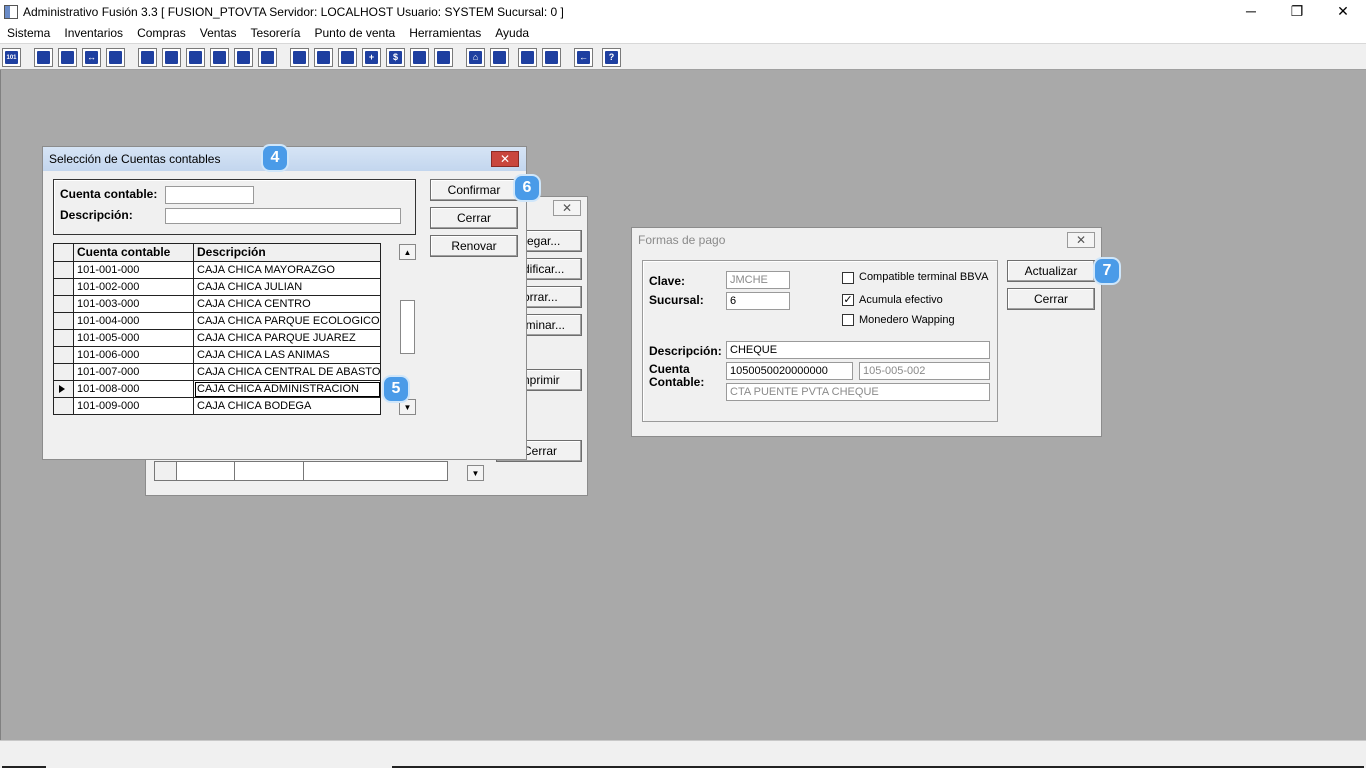  What do you see at coordinates (419, 57) in the screenshot?
I see `toolbar-button-report` at bounding box center [419, 57].